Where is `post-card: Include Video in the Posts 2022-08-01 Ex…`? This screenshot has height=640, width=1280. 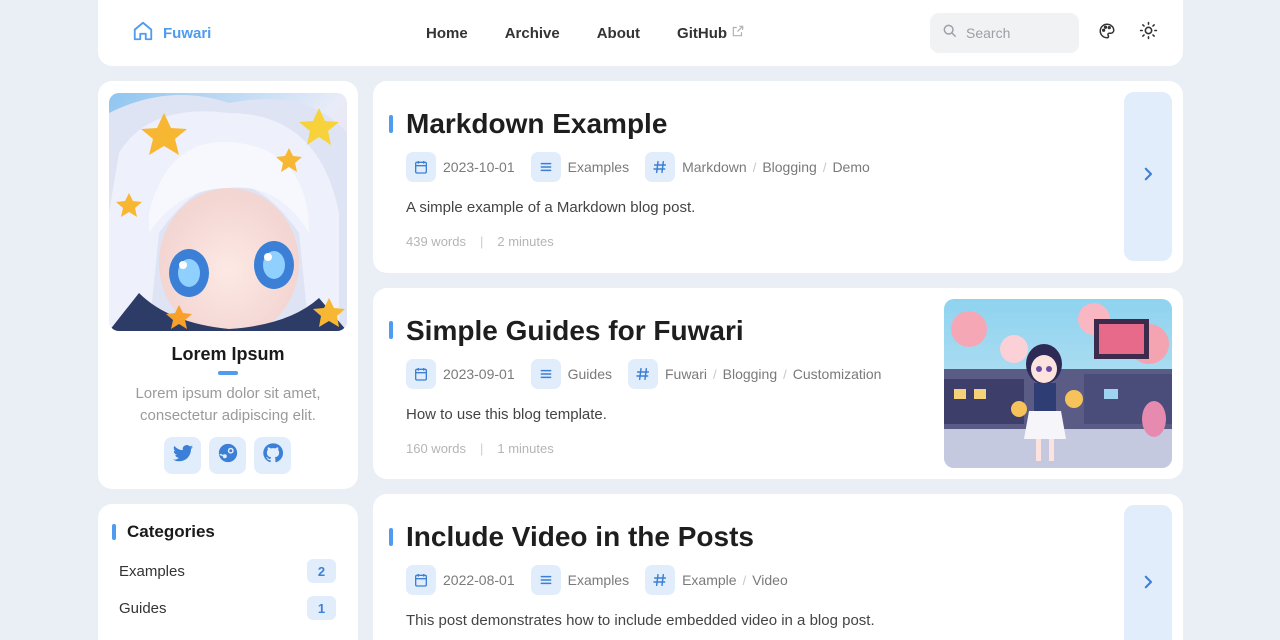 post-card: Include Video in the Posts 2022-08-01 Ex… is located at coordinates (778, 567).